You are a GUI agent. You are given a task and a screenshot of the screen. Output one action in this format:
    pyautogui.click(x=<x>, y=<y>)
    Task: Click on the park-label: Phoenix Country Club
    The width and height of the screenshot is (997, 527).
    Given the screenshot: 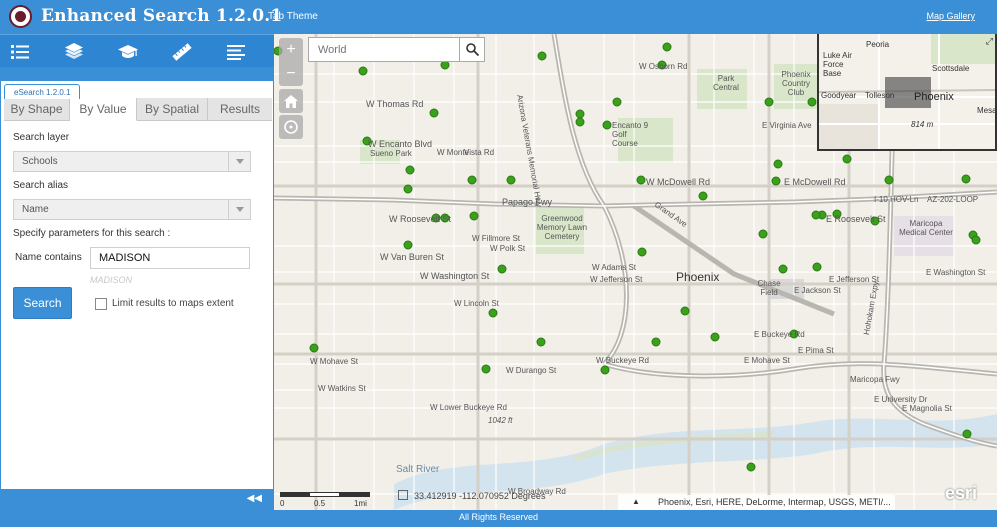 What is the action you would take?
    pyautogui.click(x=796, y=83)
    